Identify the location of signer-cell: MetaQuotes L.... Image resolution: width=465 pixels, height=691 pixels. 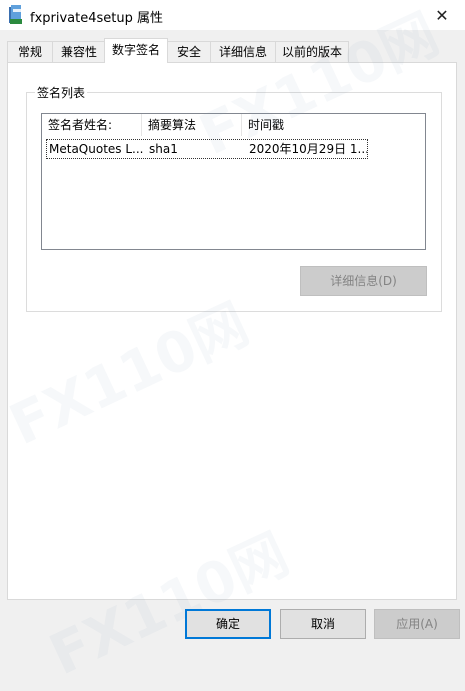
(96, 149).